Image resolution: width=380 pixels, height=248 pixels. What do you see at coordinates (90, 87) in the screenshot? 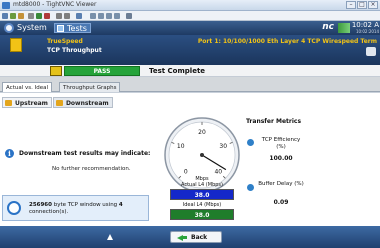
I see `tab-throughput-graphs: Throughput Graphs` at bounding box center [90, 87].